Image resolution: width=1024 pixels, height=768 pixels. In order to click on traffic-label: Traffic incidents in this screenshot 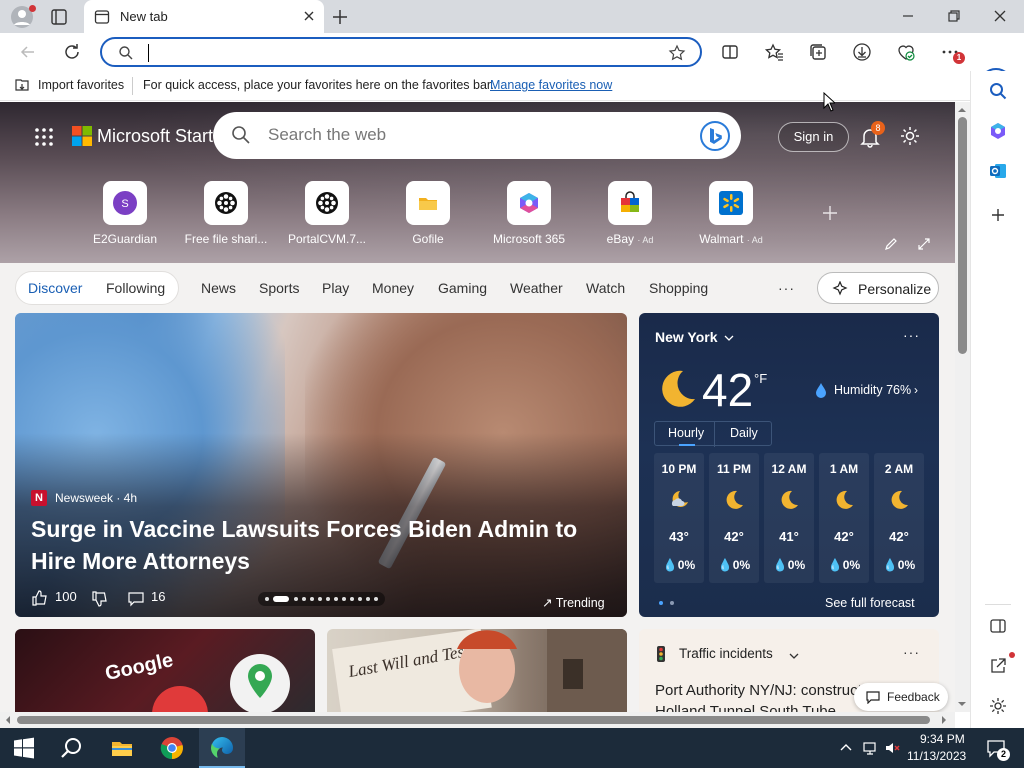, I will do `click(726, 653)`.